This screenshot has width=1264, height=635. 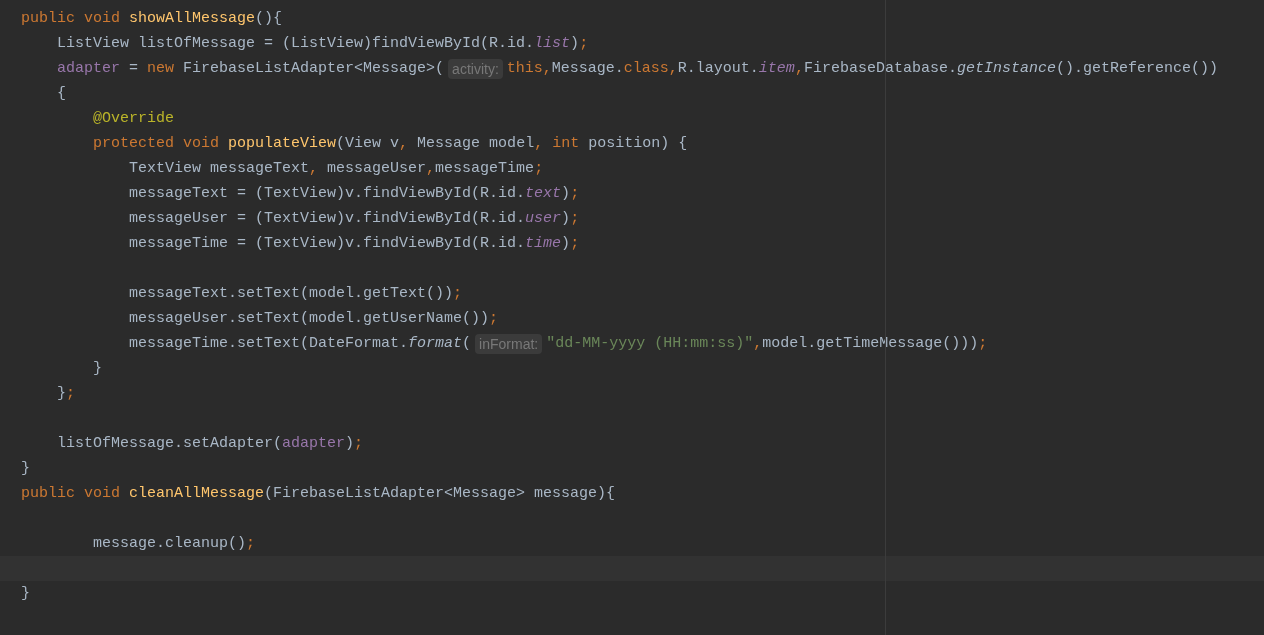 I want to click on code-token: messageText.setText(model.getText()), so click(x=291, y=294).